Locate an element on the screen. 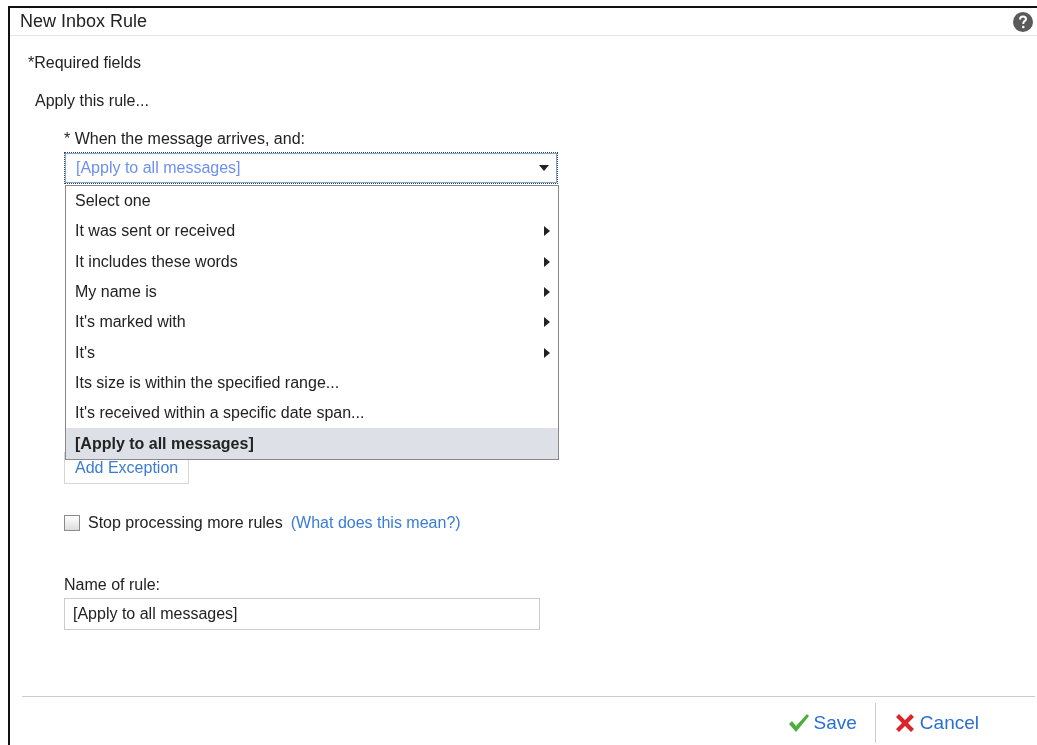 Image resolution: width=1037 pixels, height=745 pixels. window-title: New Inbox Rule is located at coordinates (84, 21).